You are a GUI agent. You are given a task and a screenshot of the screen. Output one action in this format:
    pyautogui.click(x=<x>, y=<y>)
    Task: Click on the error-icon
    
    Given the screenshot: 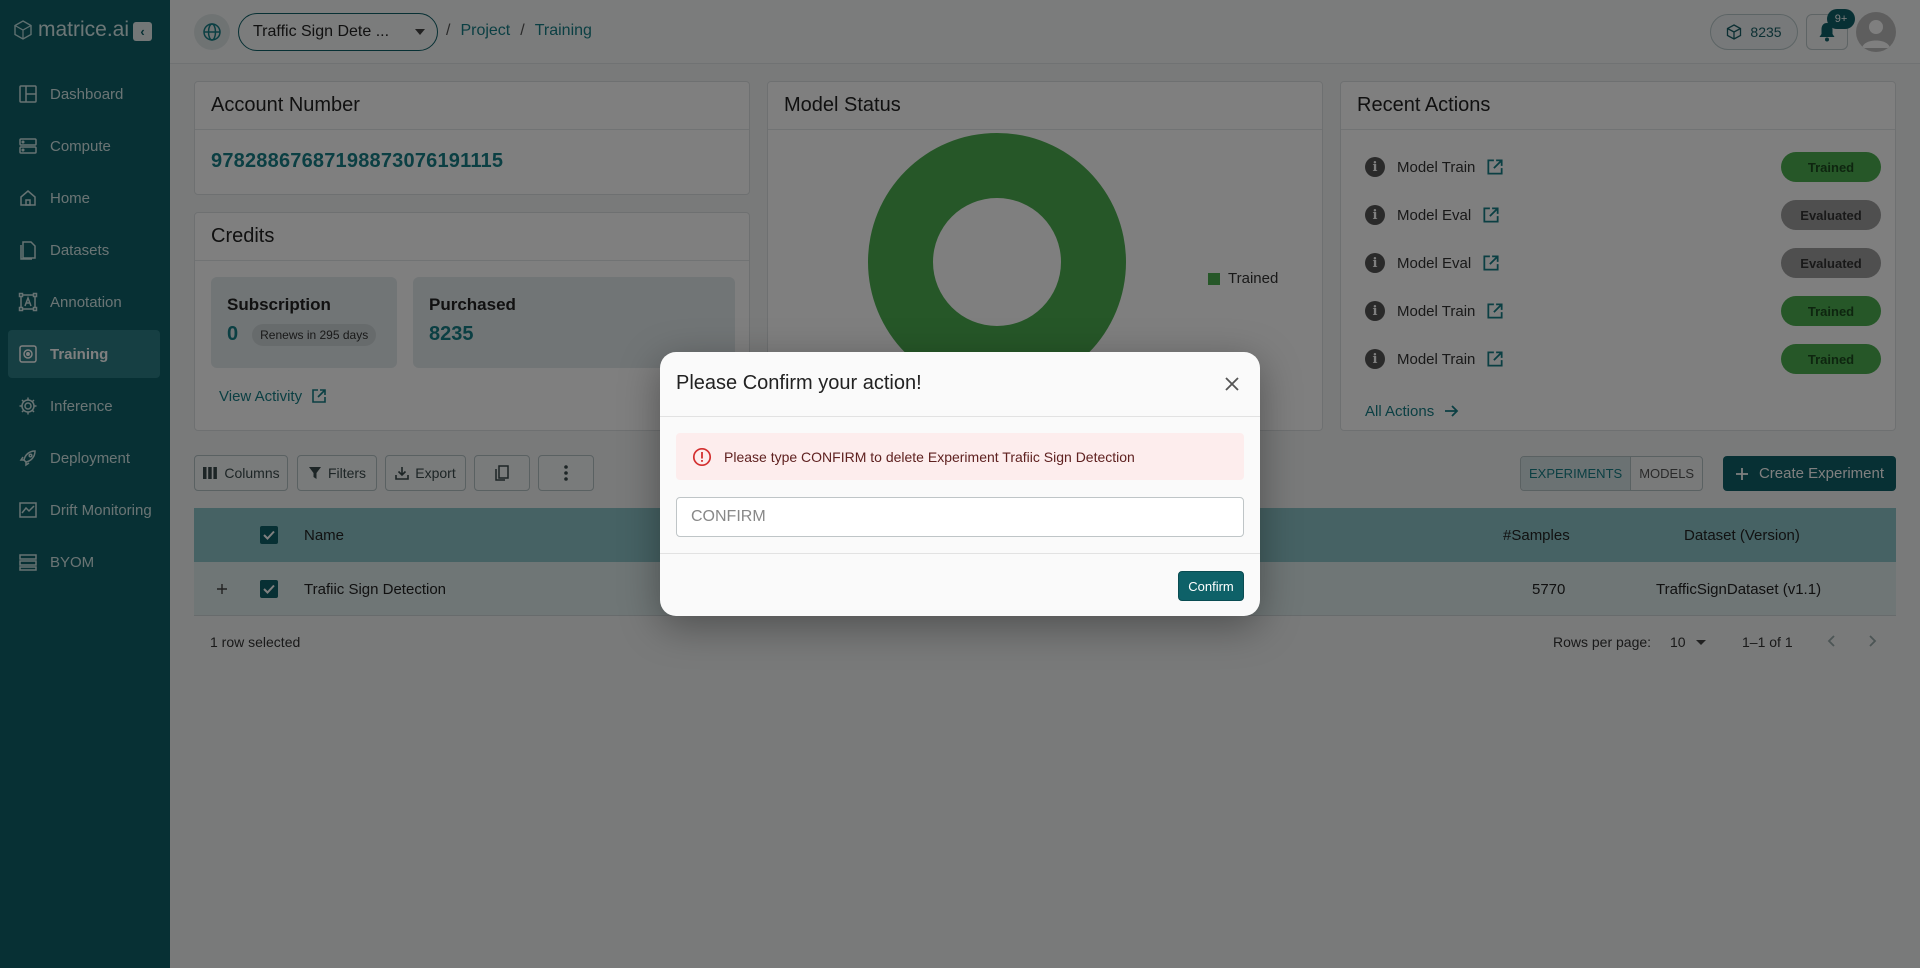 What is the action you would take?
    pyautogui.click(x=702, y=456)
    